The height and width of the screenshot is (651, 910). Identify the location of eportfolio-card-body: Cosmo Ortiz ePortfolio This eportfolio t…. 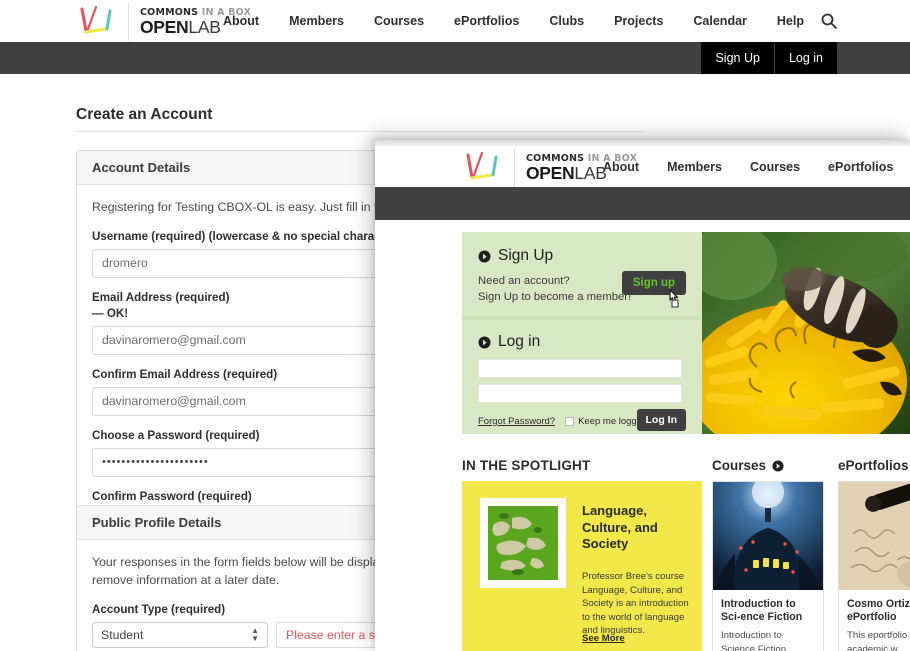
(874, 620).